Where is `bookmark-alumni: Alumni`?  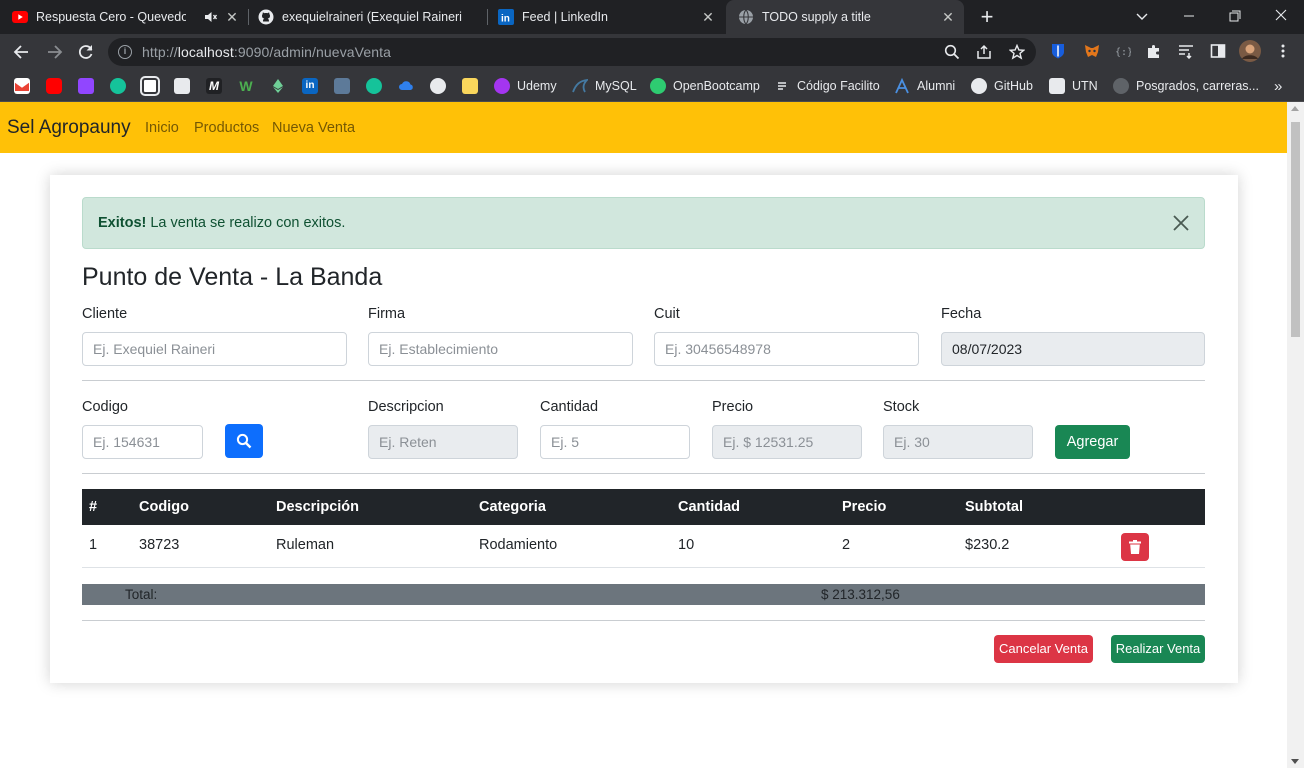 bookmark-alumni: Alumni is located at coordinates (925, 85).